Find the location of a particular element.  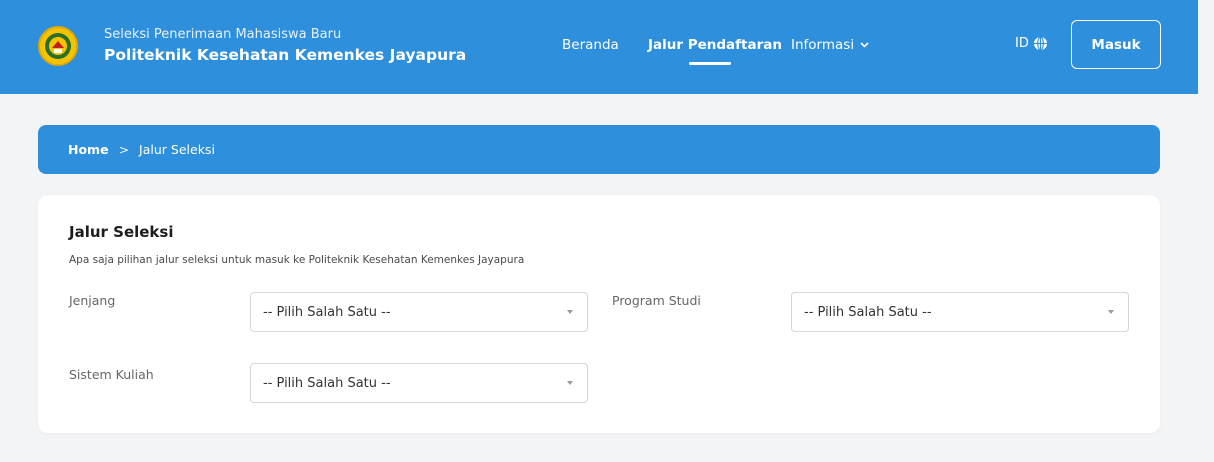

nav-informasi: Informasi is located at coordinates (830, 45).